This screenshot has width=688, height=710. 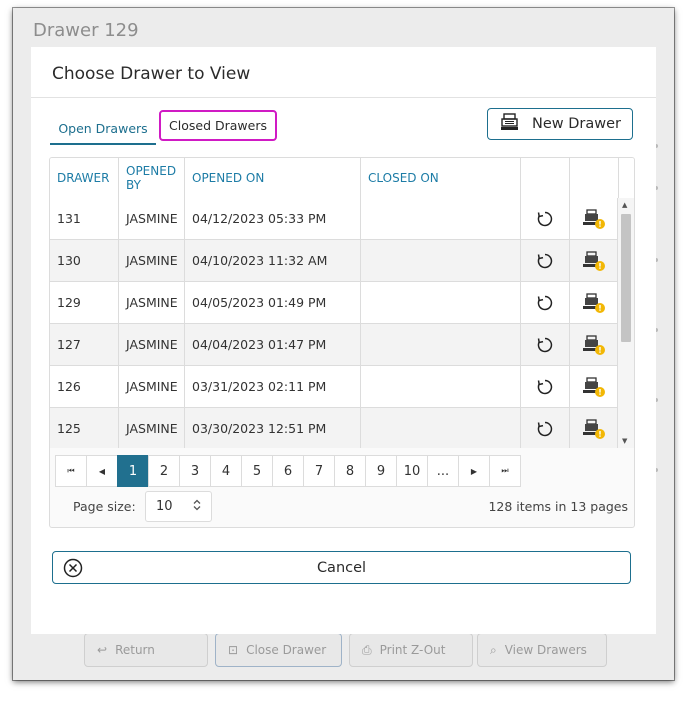 I want to click on background-close-drawer-label: Close Drawer, so click(x=286, y=650).